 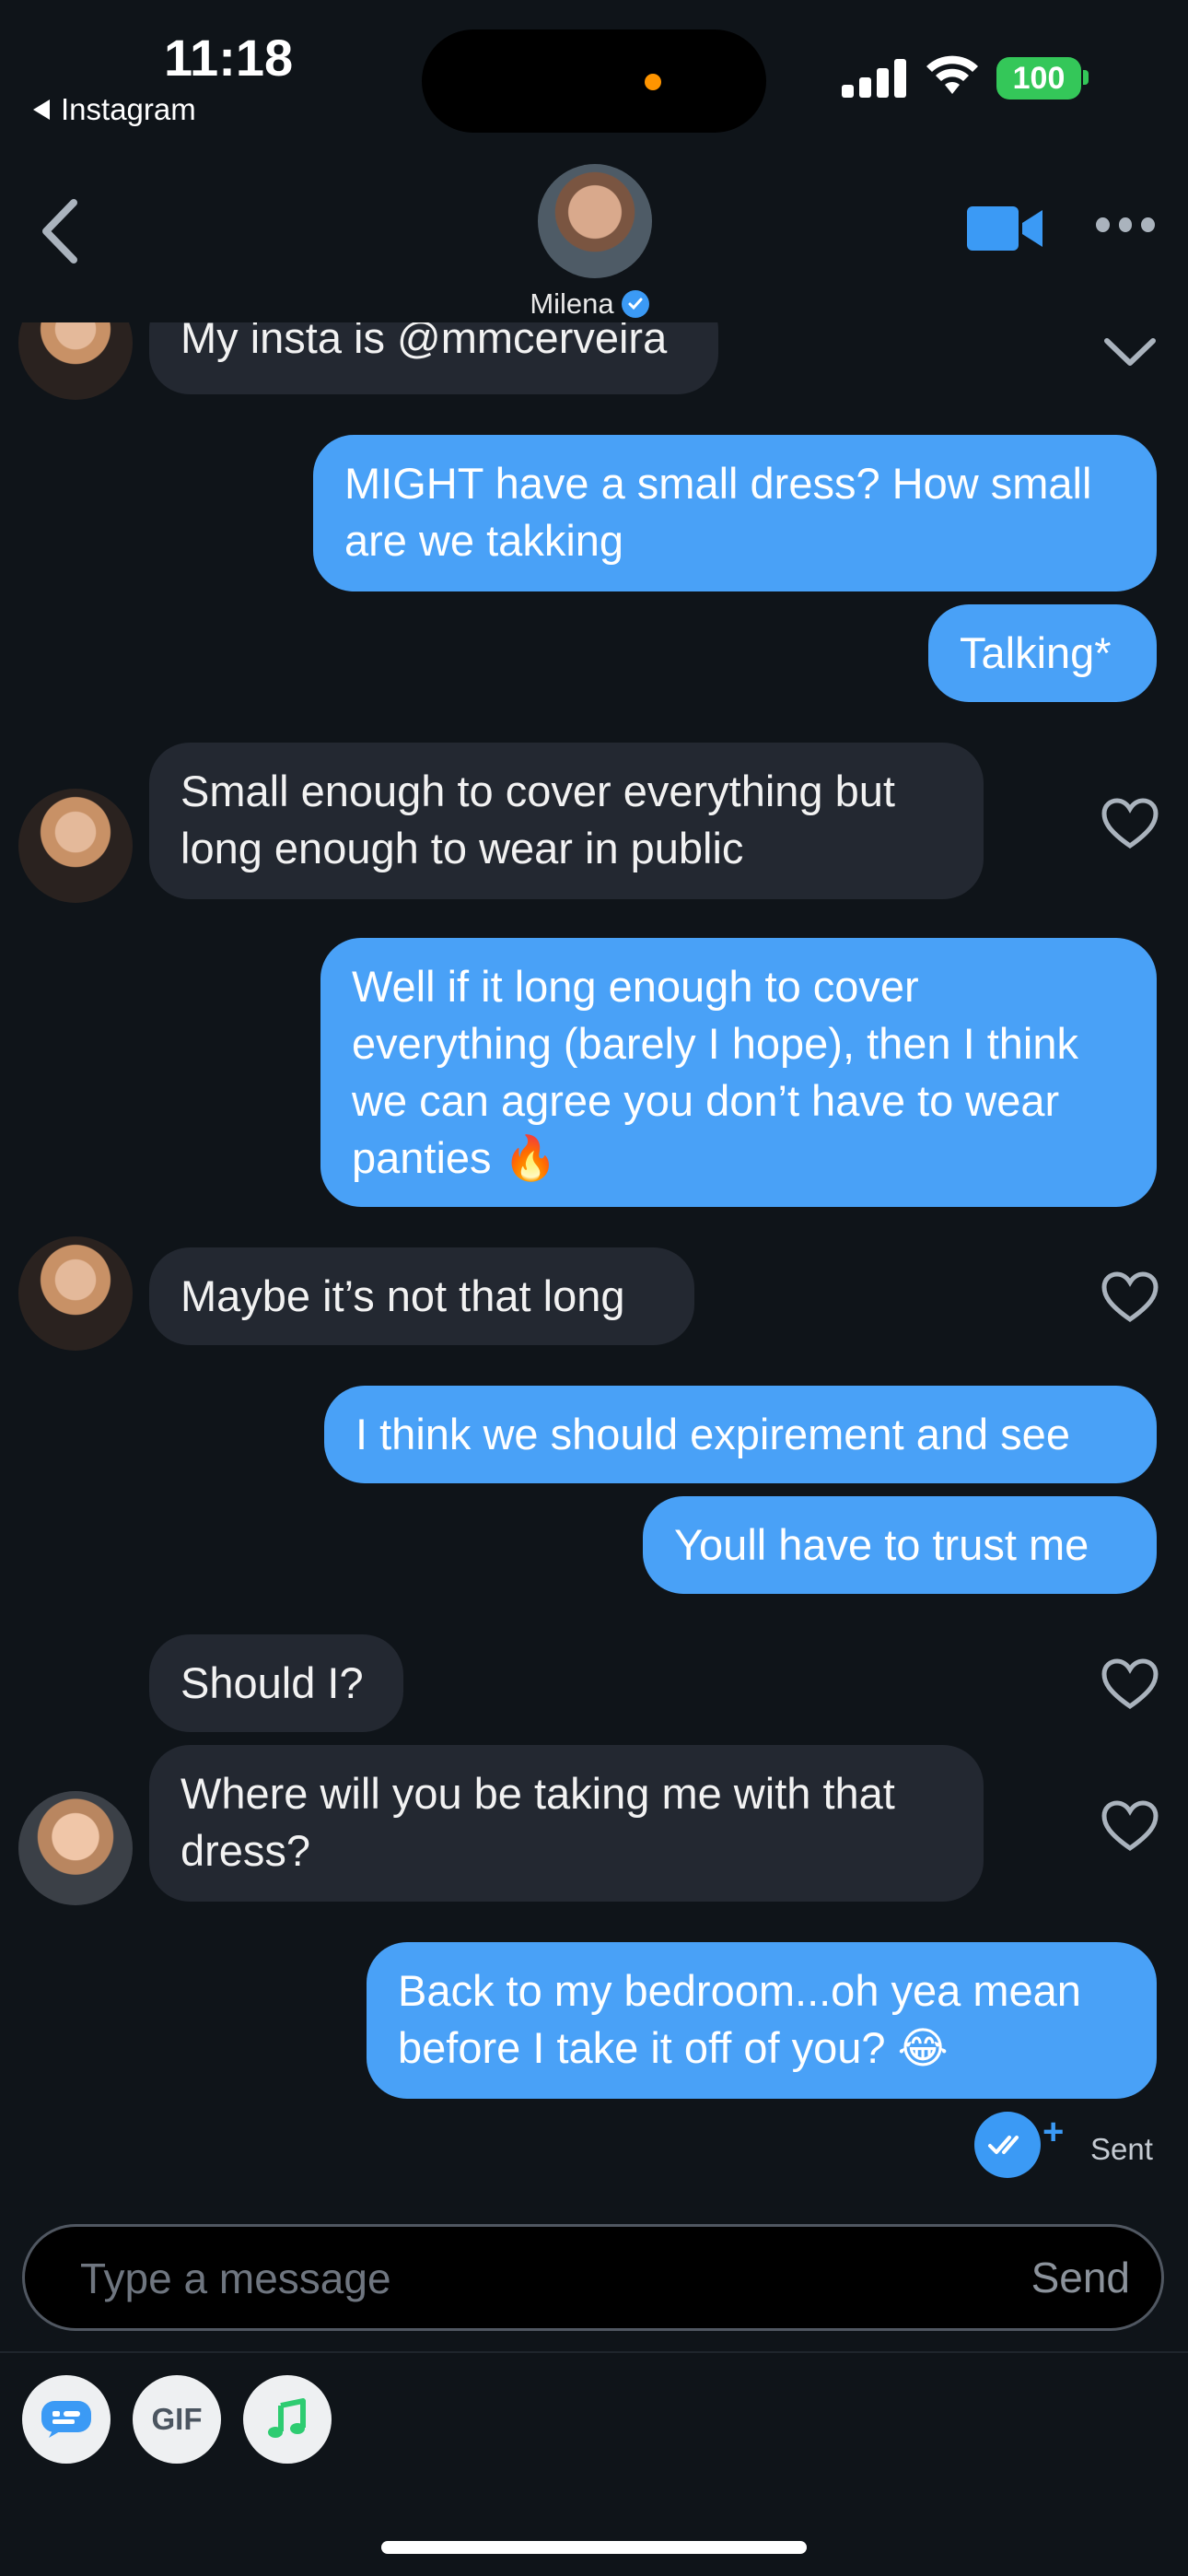 I want to click on cellular-signal-icon, so click(x=874, y=76).